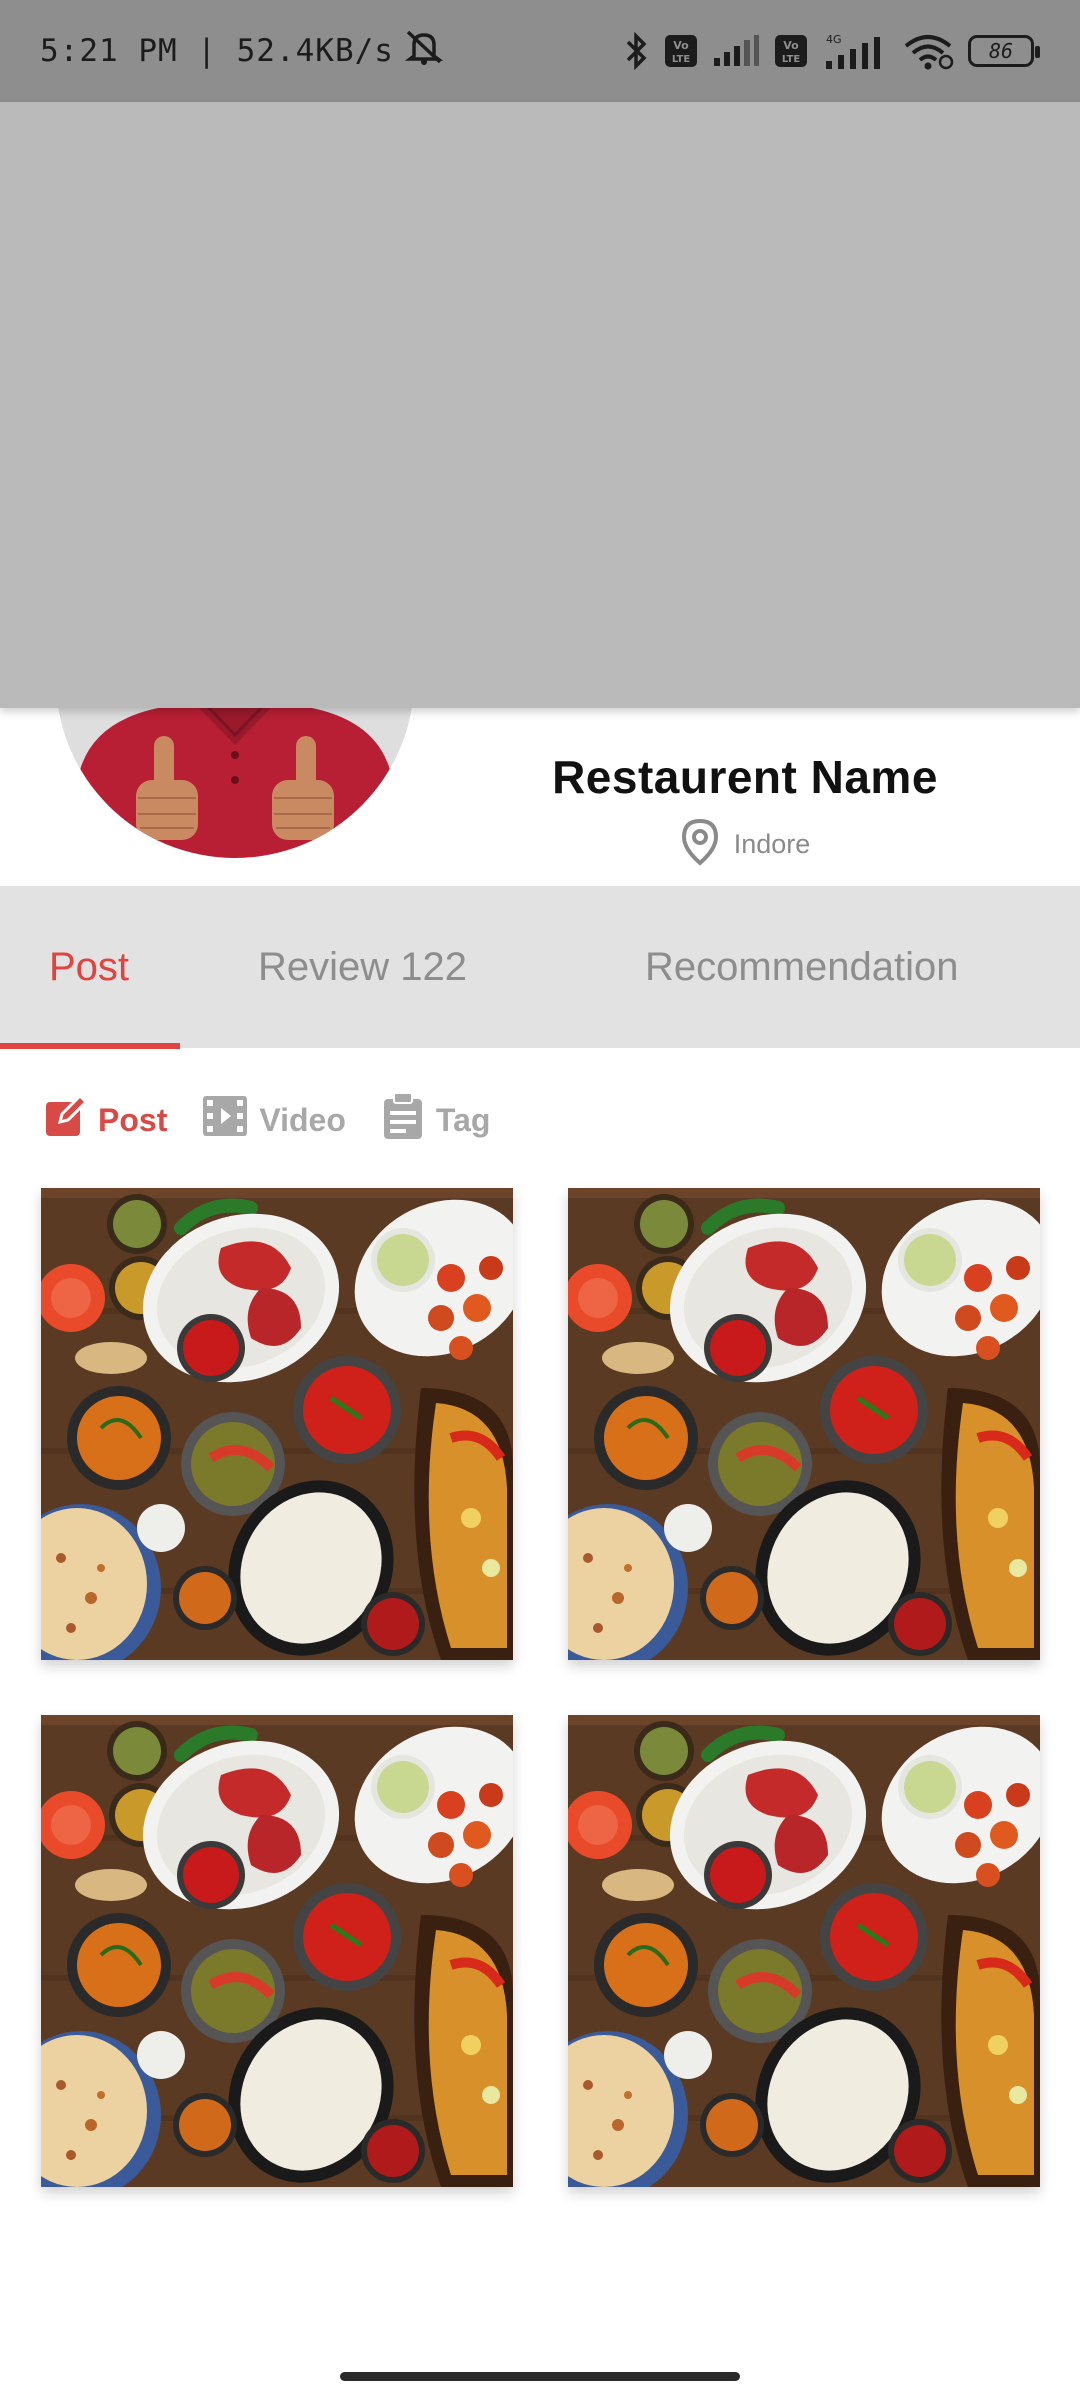  I want to click on mute-icon, so click(424, 51).